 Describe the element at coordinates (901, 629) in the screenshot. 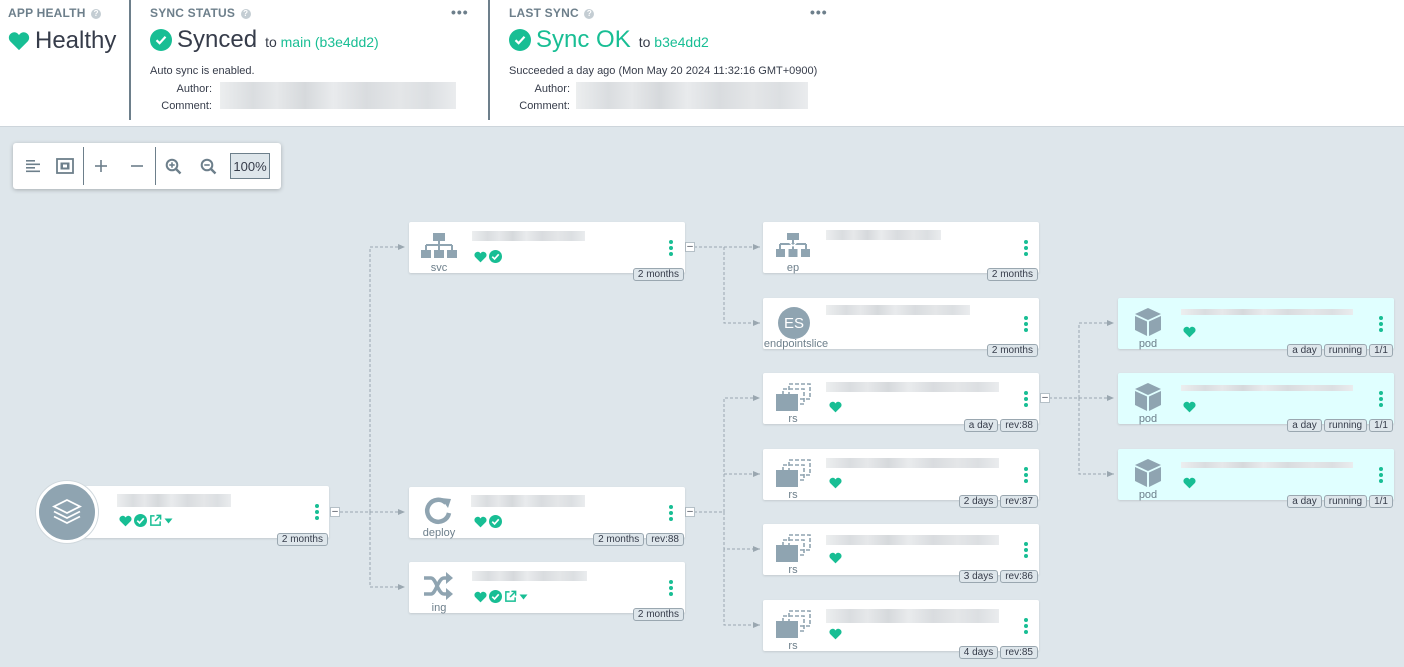

I see `rs-node: rs 4 days rev:85` at that location.